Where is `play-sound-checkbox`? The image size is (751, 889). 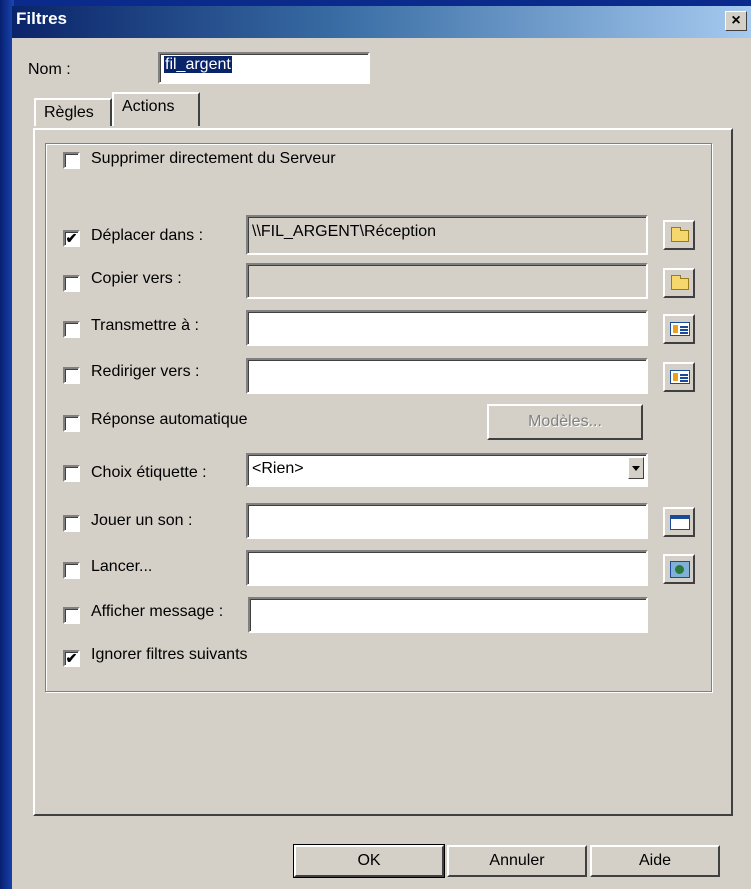
play-sound-checkbox is located at coordinates (71, 523).